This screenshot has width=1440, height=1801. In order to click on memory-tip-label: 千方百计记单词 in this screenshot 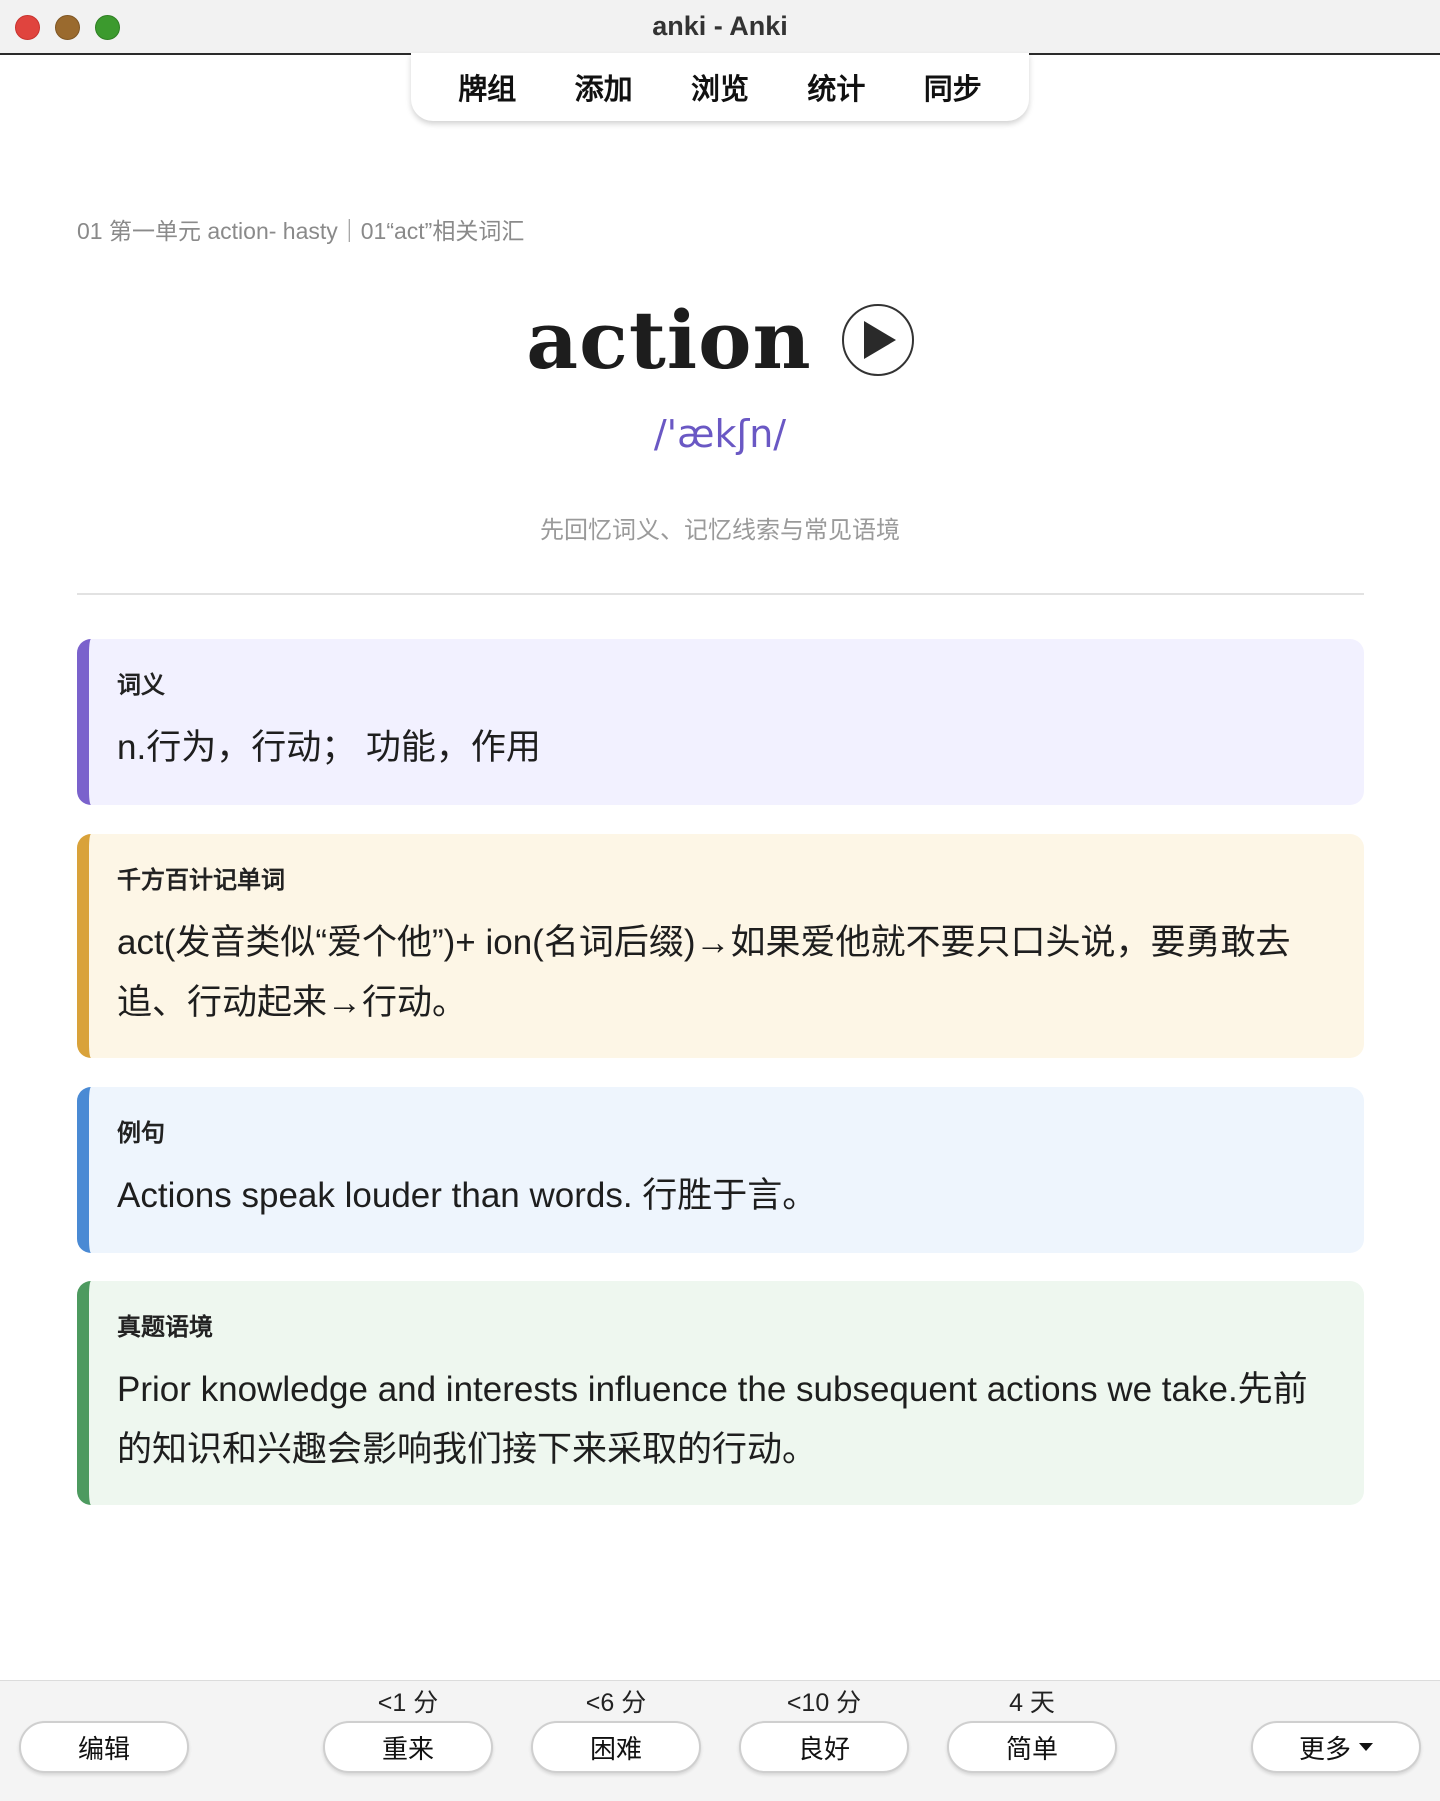, I will do `click(201, 880)`.